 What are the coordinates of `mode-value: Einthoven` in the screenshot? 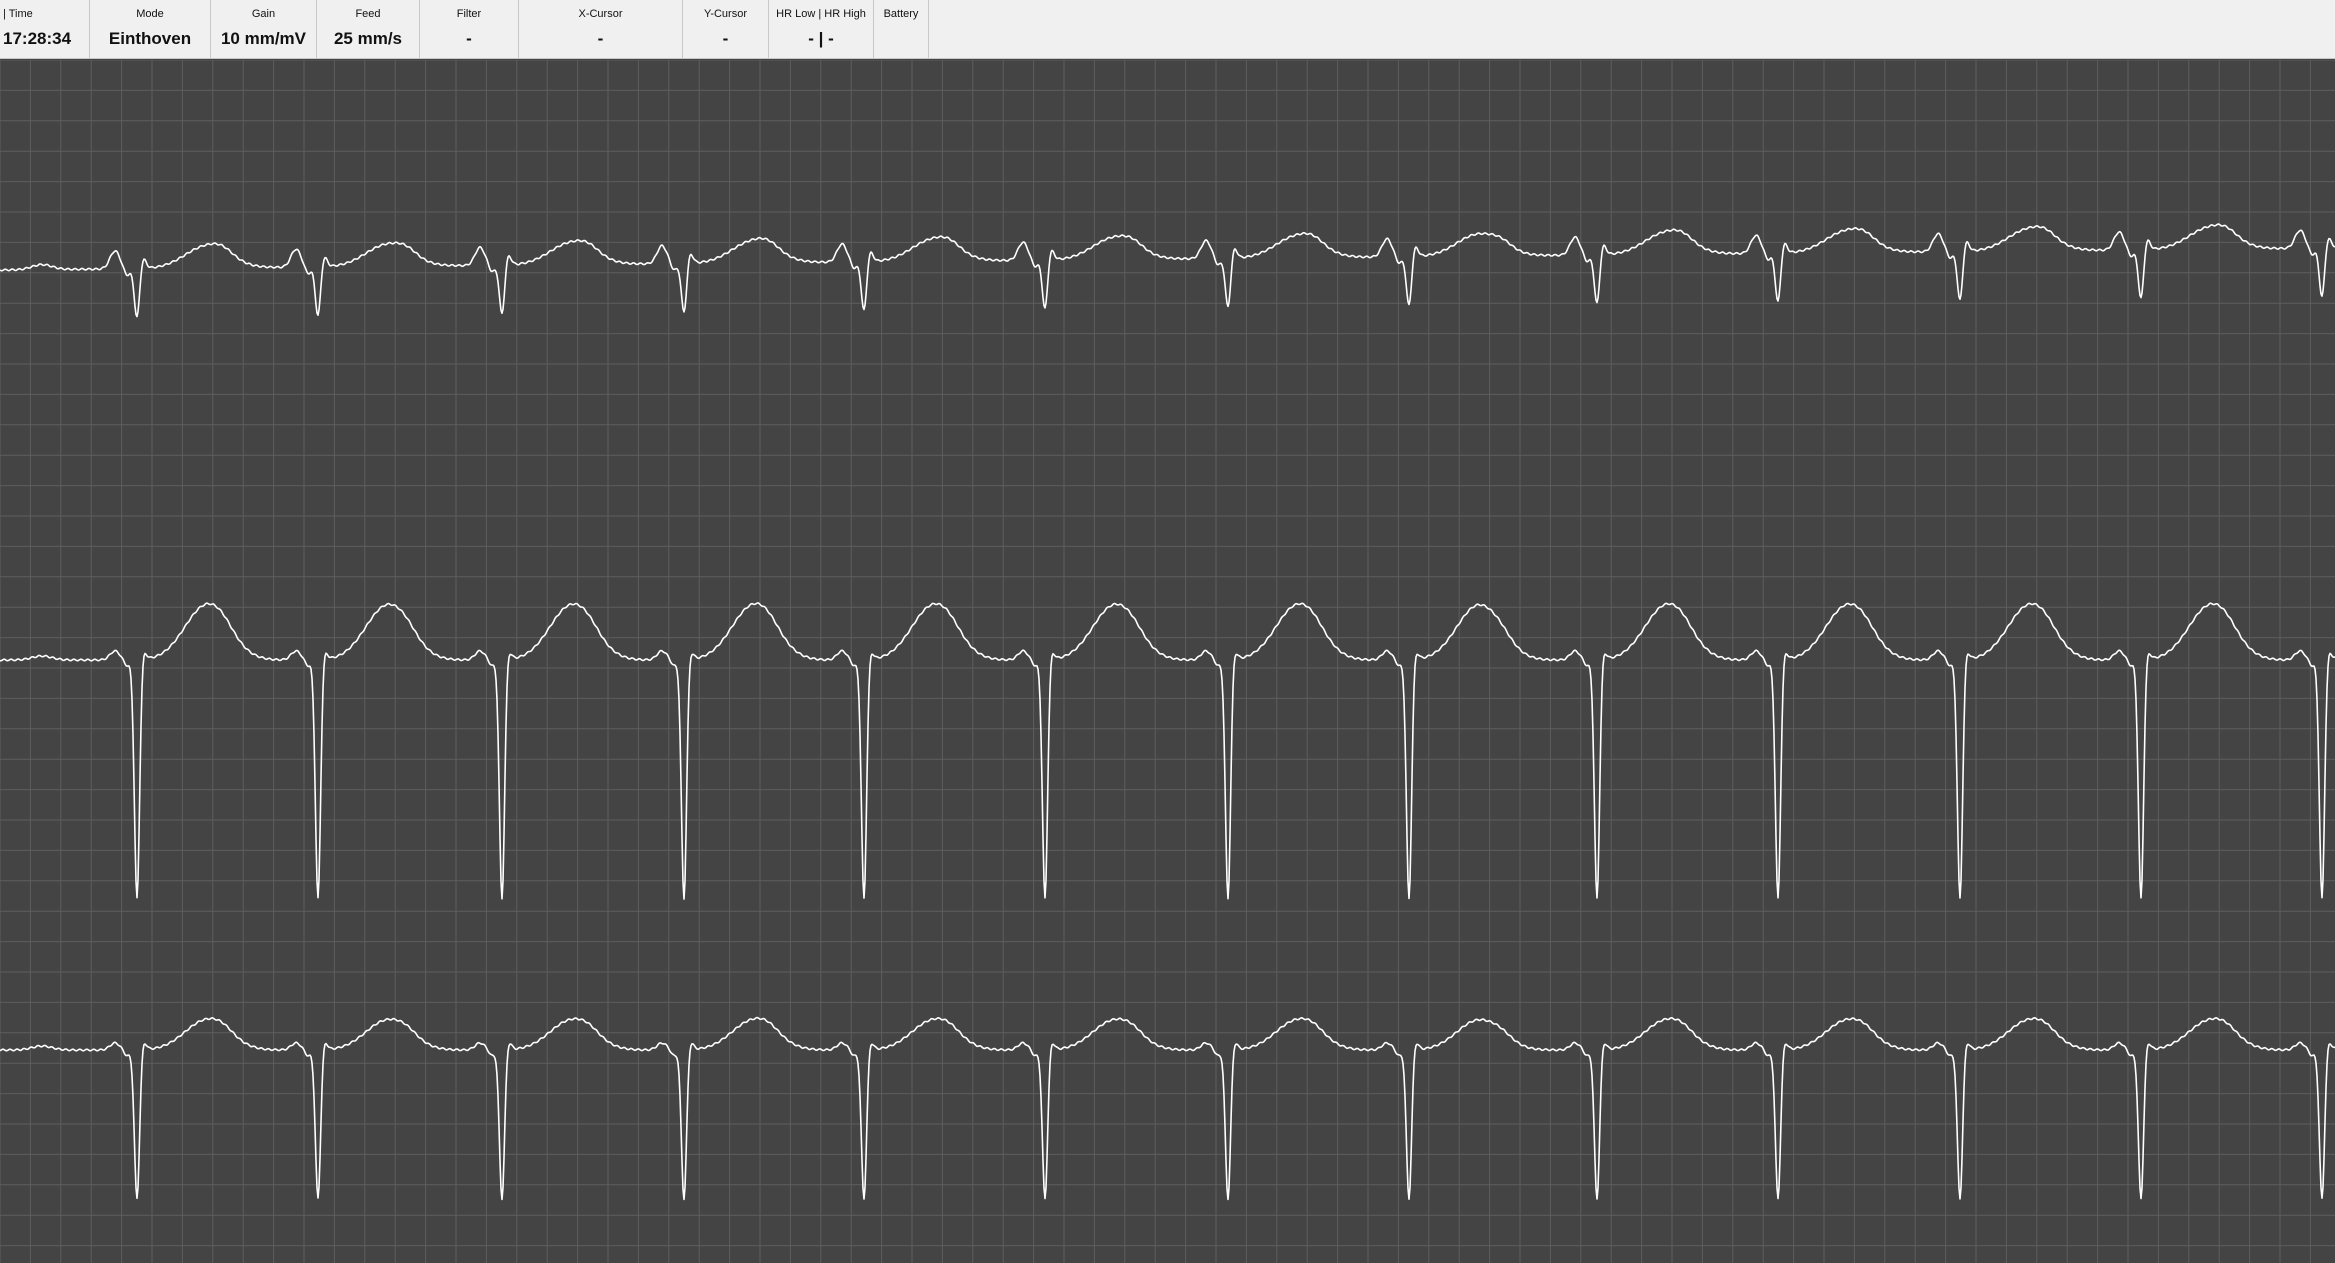 It's located at (150, 39).